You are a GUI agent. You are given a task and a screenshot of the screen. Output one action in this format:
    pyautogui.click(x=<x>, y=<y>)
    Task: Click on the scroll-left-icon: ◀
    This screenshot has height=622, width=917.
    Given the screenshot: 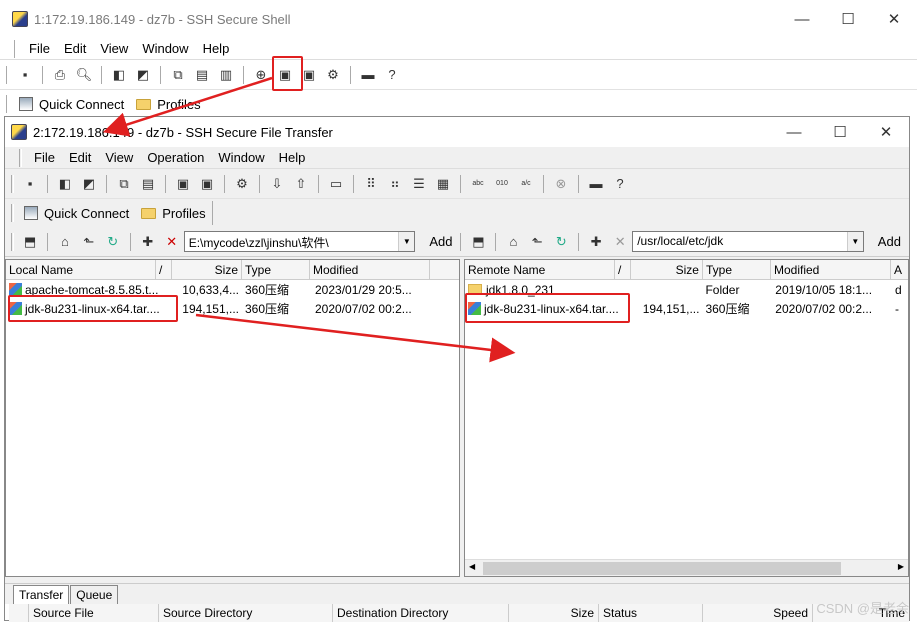 What is the action you would take?
    pyautogui.click(x=472, y=566)
    